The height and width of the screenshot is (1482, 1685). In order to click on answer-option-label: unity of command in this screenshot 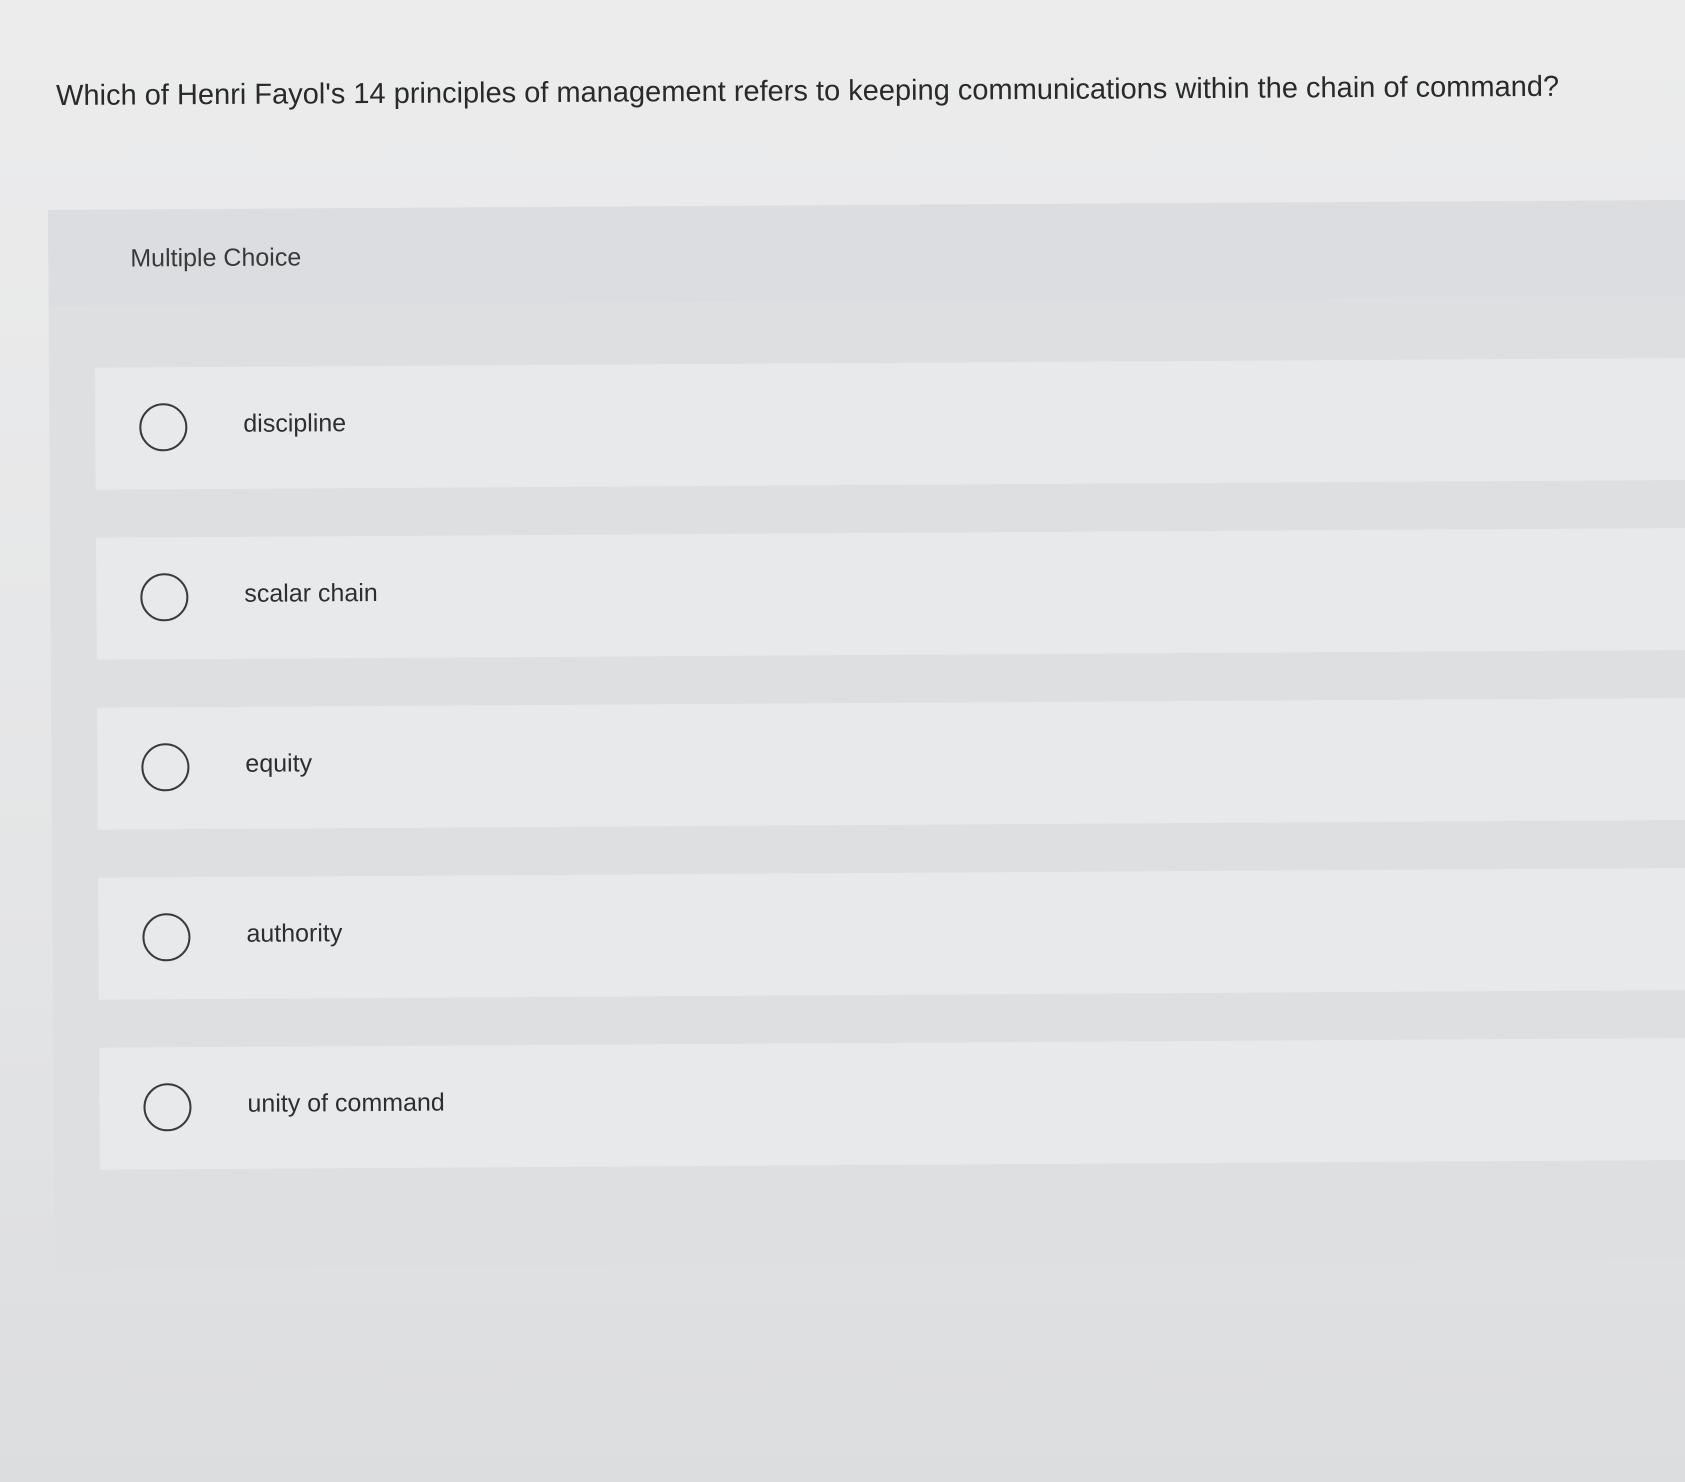, I will do `click(346, 1103)`.